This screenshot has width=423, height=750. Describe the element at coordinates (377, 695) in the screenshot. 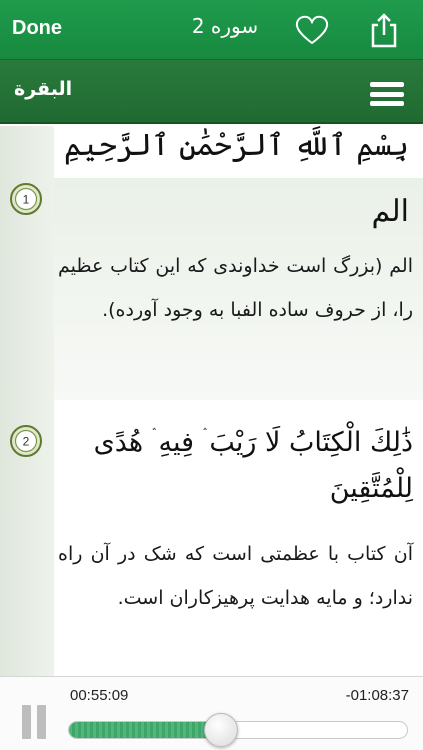

I see `remaining-time: -01:08:37` at that location.